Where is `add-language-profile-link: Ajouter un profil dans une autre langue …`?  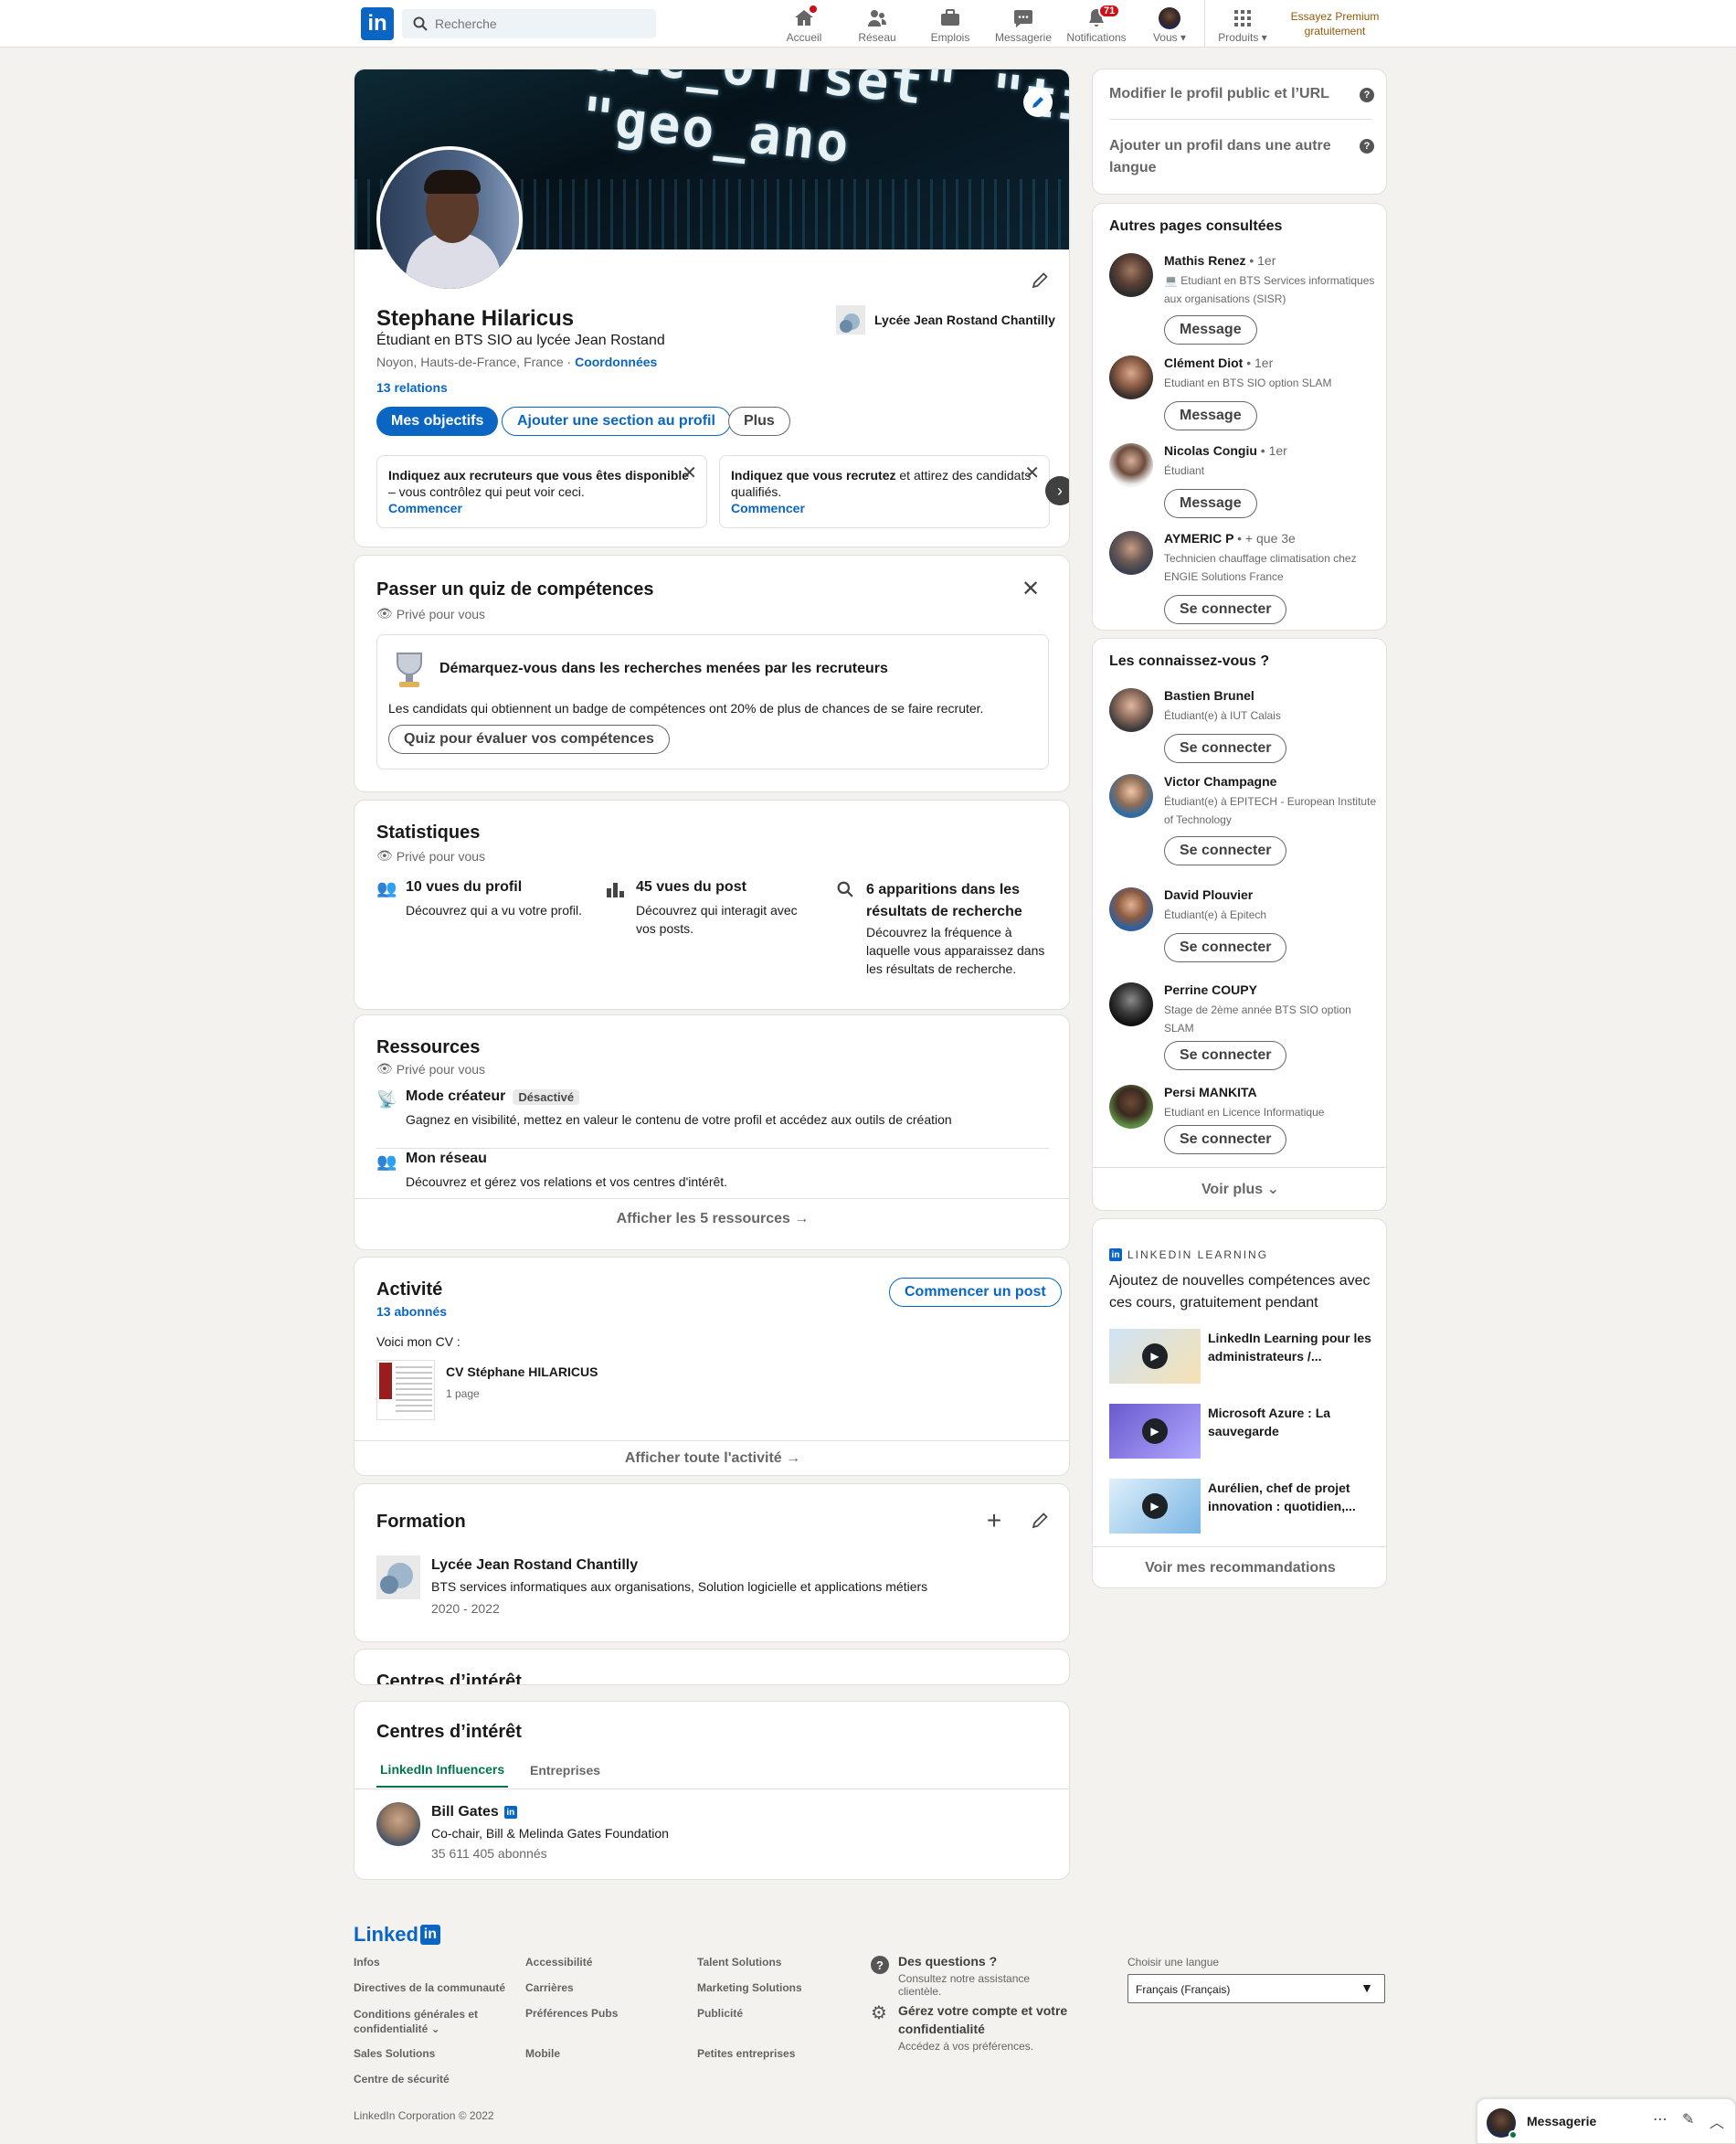
add-language-profile-link: Ajouter un profil dans une autre langue … is located at coordinates (1241, 157).